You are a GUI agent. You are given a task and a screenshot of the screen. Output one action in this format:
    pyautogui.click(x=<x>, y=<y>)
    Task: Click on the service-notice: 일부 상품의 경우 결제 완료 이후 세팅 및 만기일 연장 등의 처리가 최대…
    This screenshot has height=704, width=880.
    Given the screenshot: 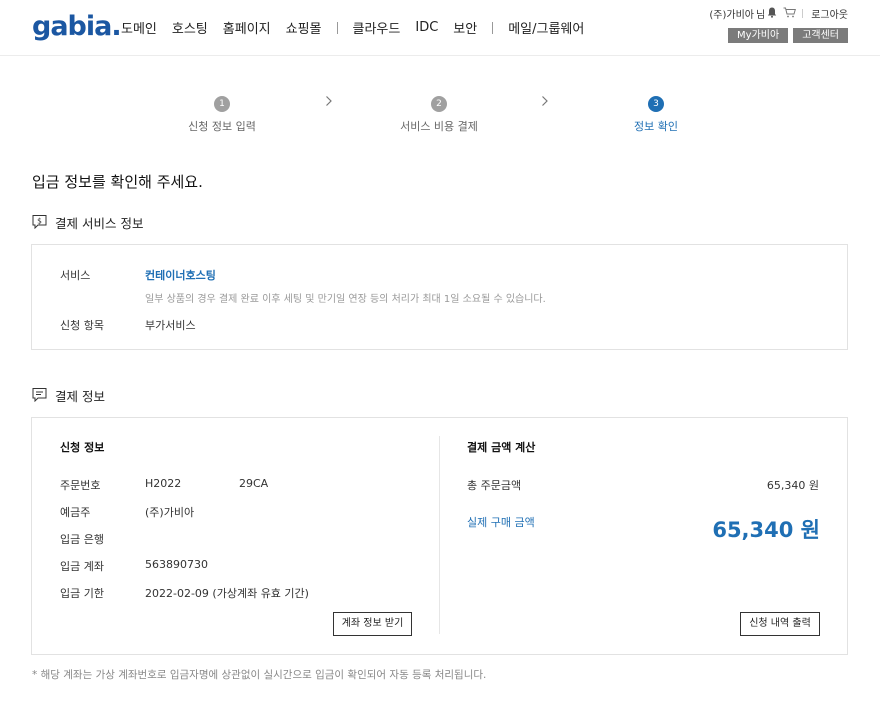 What is the action you would take?
    pyautogui.click(x=345, y=299)
    